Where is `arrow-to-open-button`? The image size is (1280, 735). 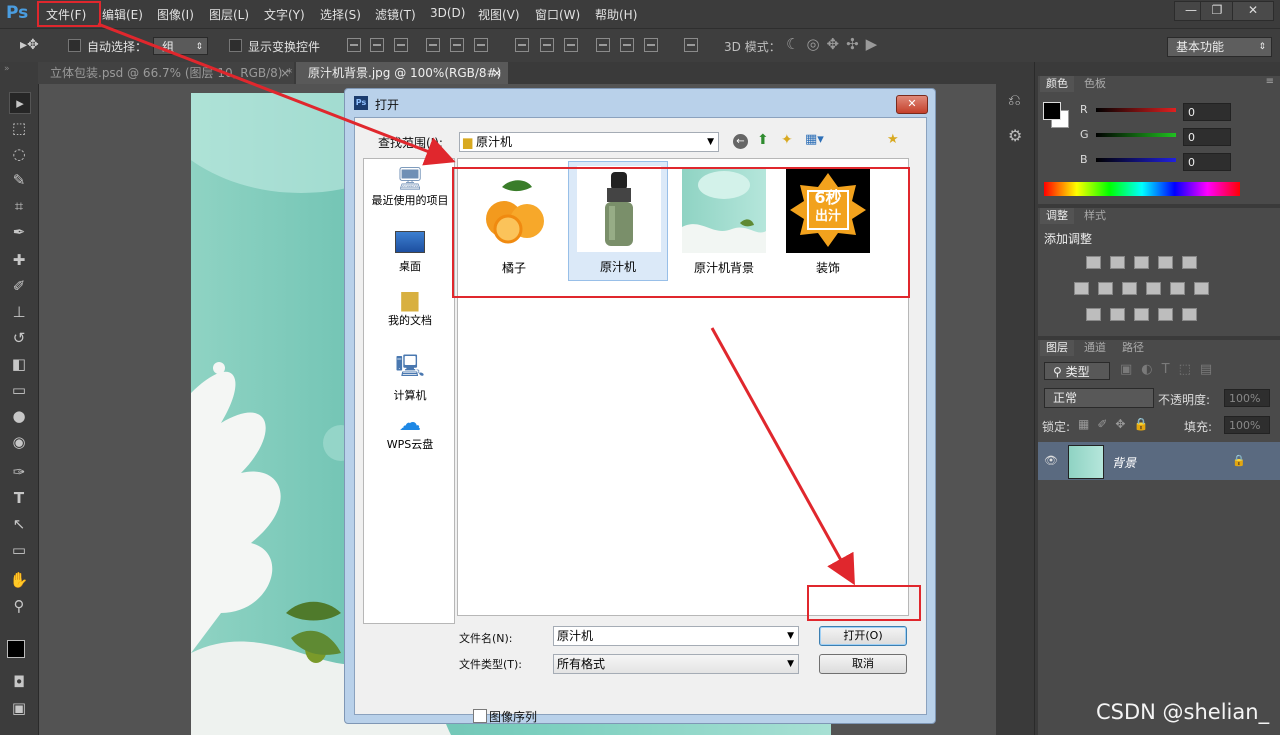
arrow-to-open-button is located at coordinates (782, 456).